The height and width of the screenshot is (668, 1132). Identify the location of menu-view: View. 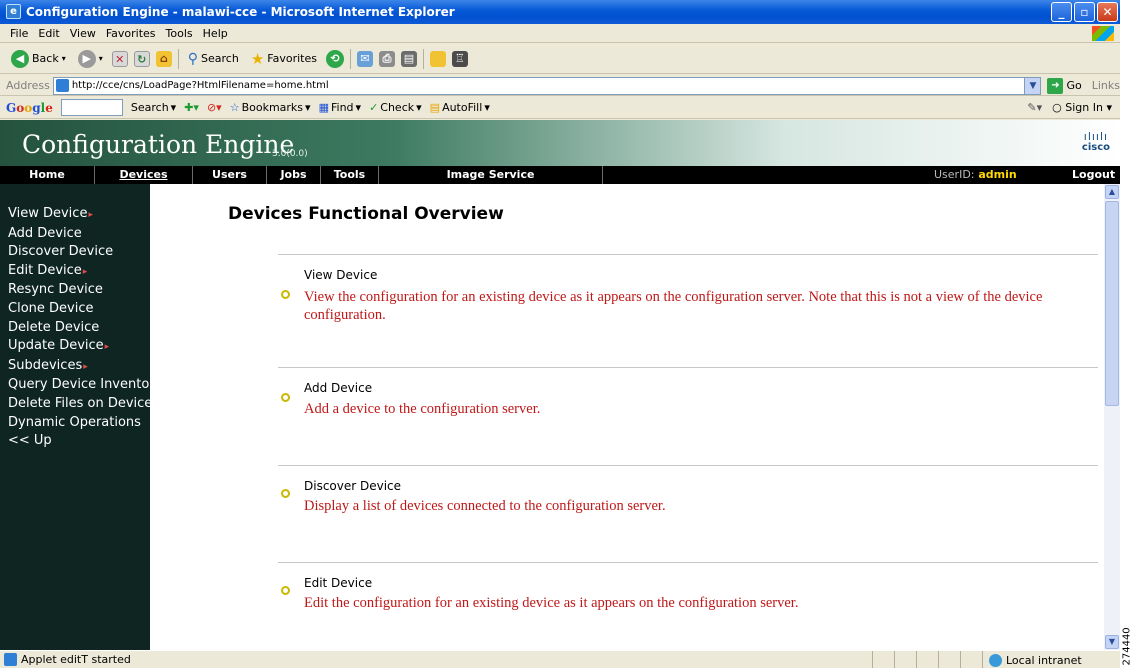
(83, 33).